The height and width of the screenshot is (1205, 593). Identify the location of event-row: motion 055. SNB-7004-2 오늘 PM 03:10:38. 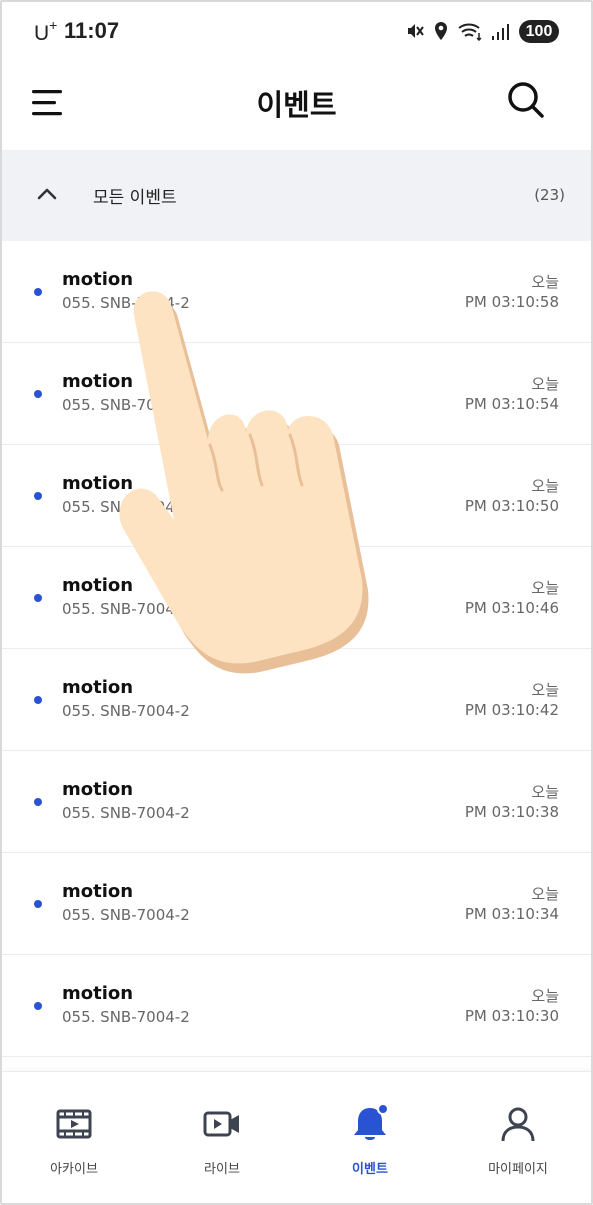
(296, 802).